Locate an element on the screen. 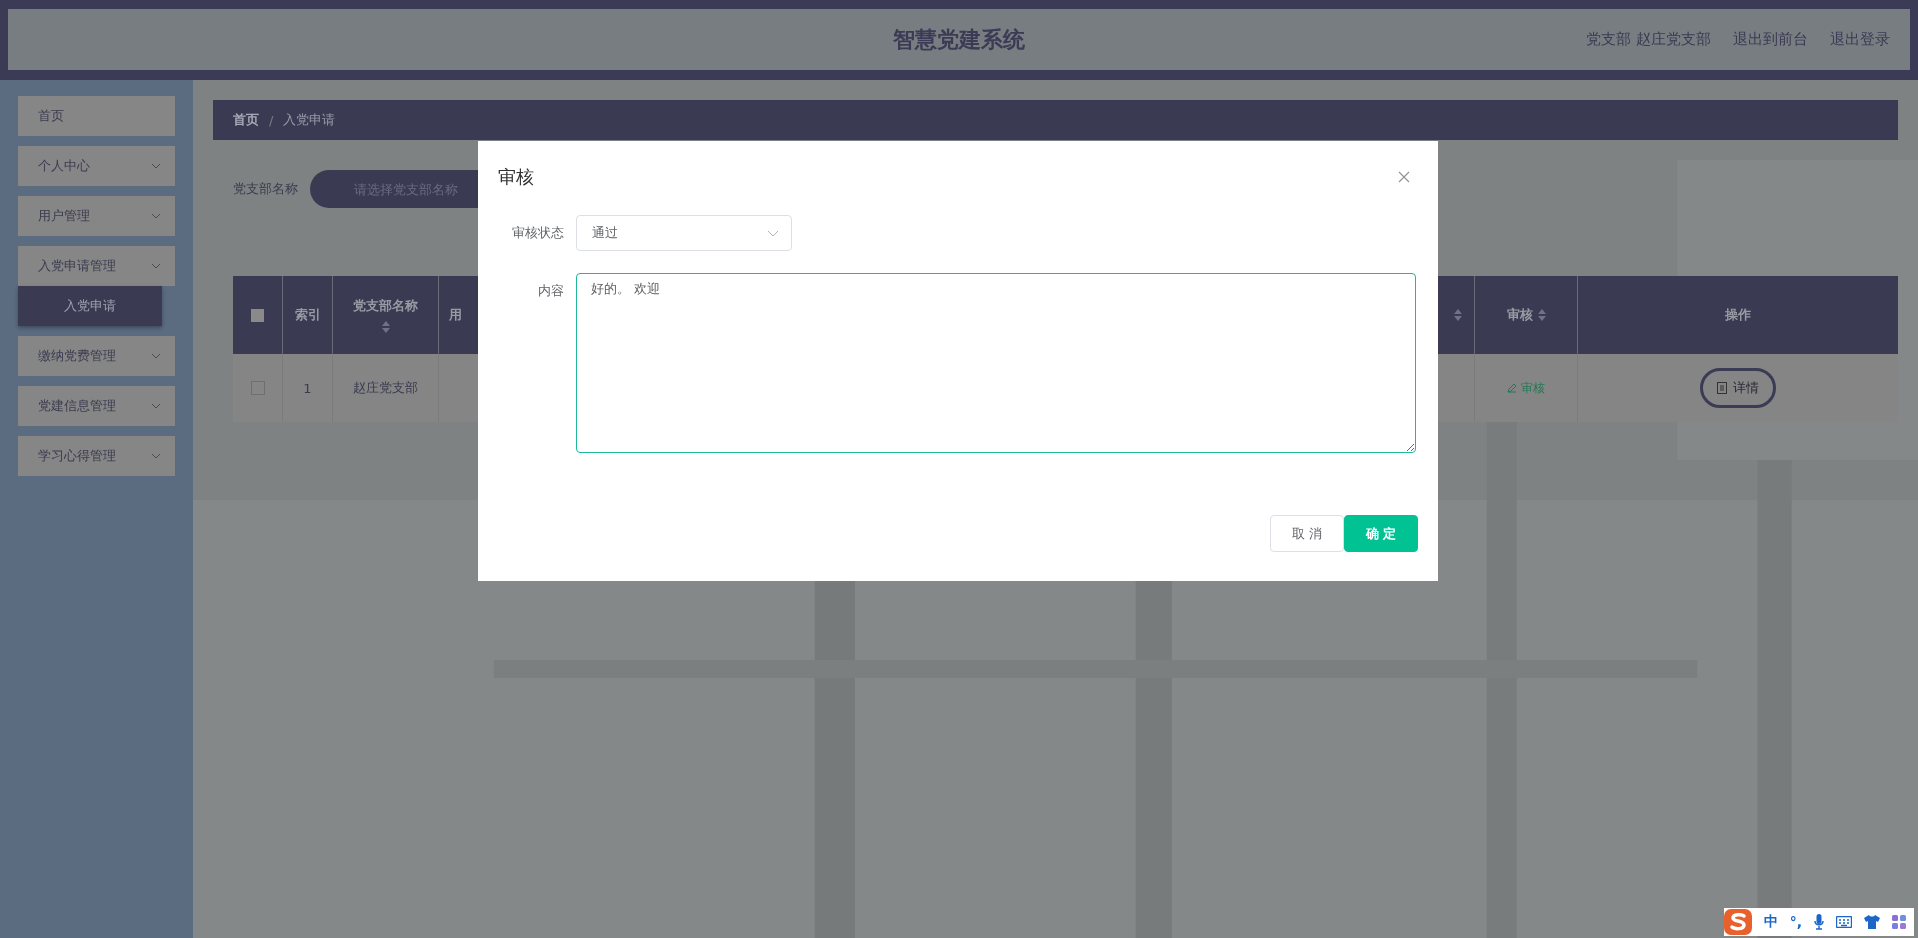 This screenshot has width=1918, height=938. app-title: 智慧党建系统 is located at coordinates (959, 39).